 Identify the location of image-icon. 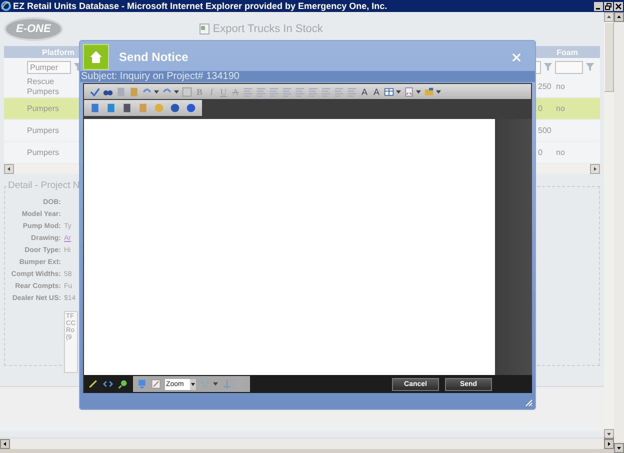
(156, 384).